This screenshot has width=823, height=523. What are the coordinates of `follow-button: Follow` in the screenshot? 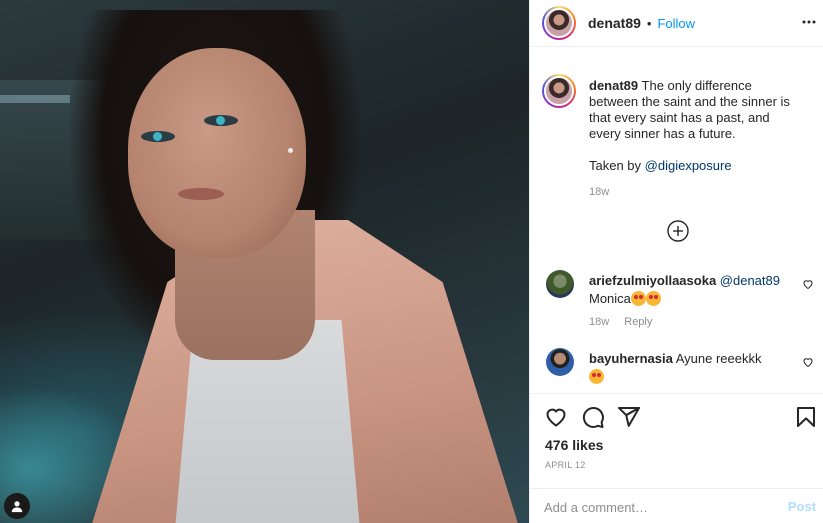 It's located at (676, 23).